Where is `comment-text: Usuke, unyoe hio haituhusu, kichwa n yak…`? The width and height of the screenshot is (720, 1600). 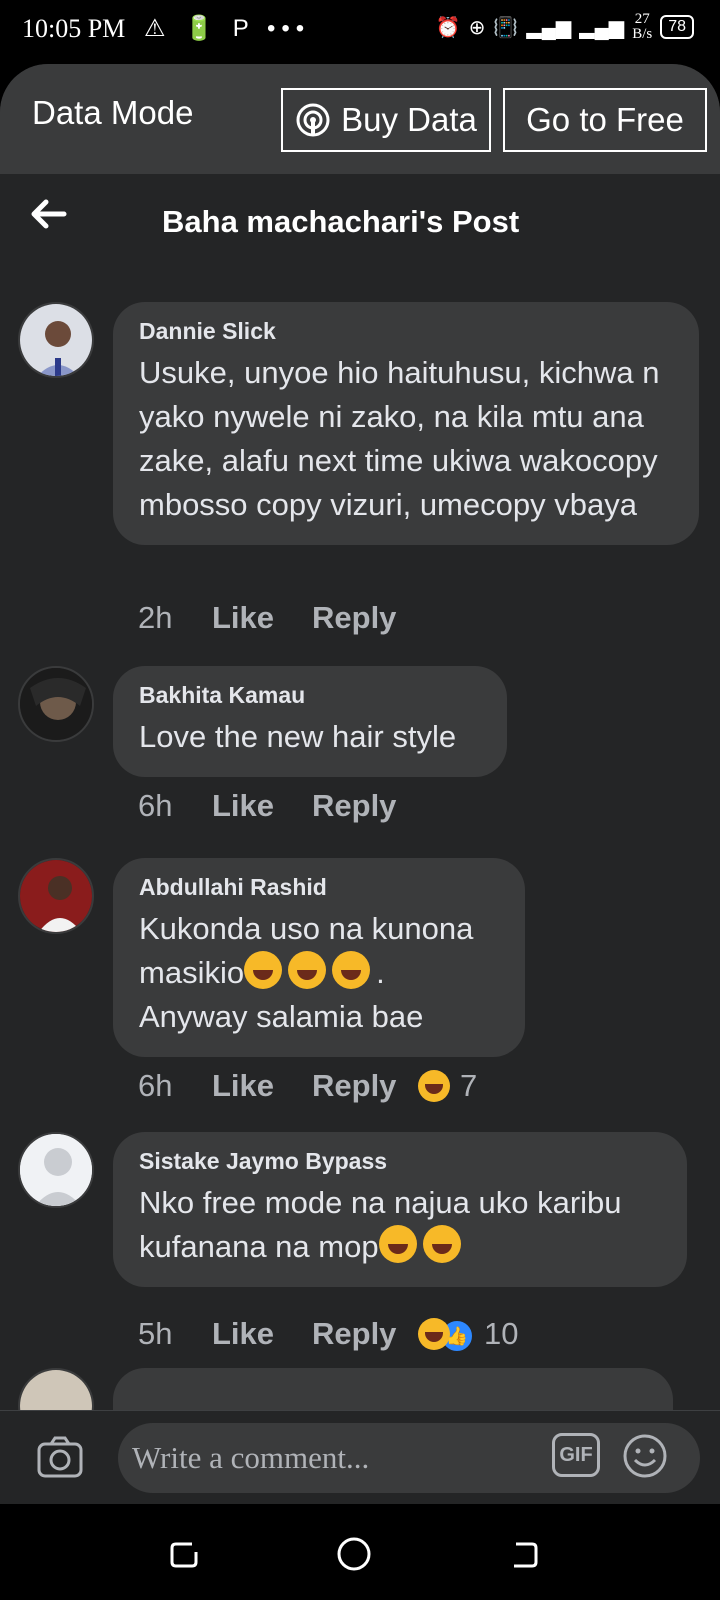
comment-text: Usuke, unyoe hio haituhusu, kichwa n yak… is located at coordinates (399, 438).